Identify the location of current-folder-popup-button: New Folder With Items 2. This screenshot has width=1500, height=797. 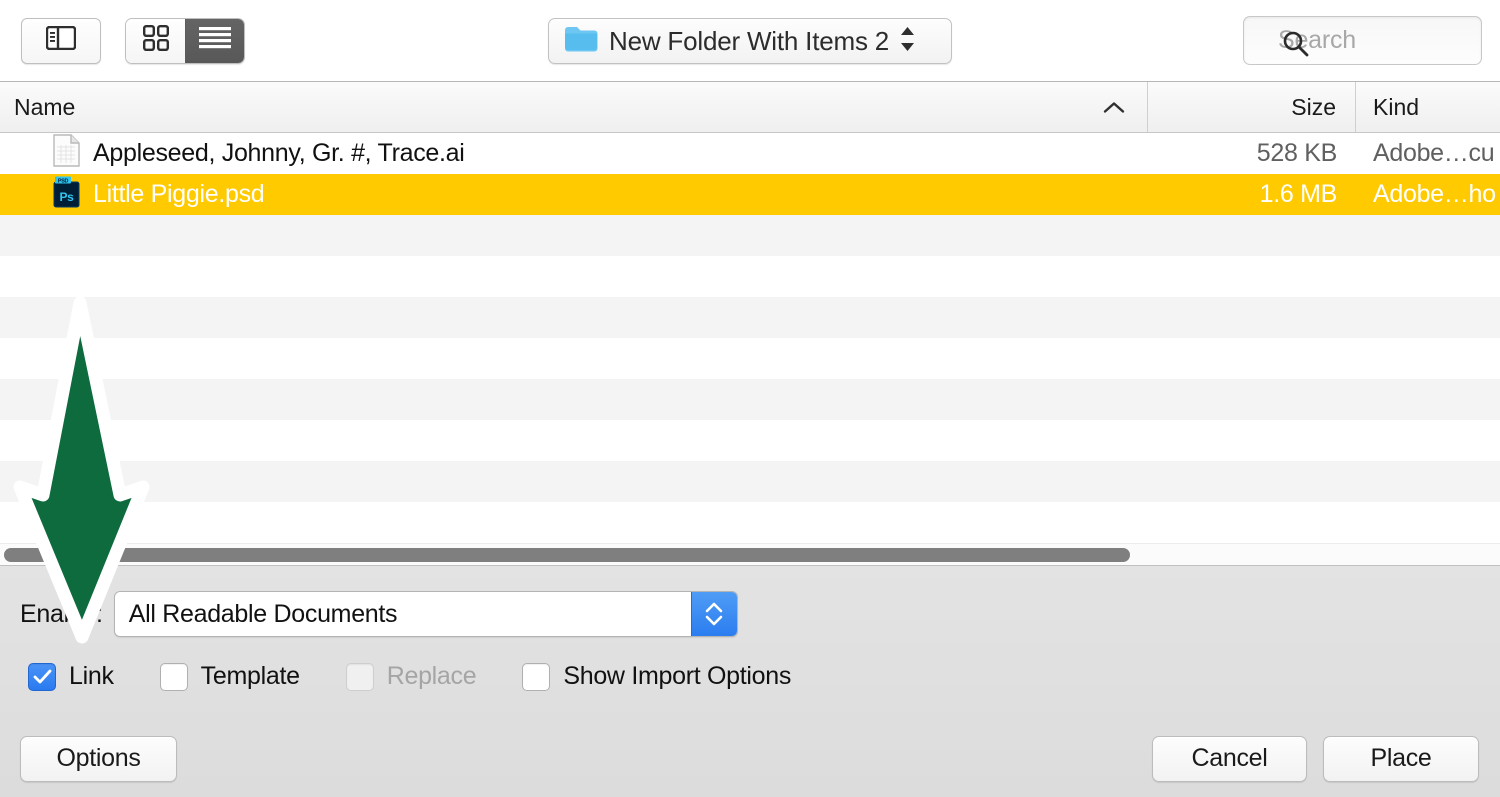
(750, 41).